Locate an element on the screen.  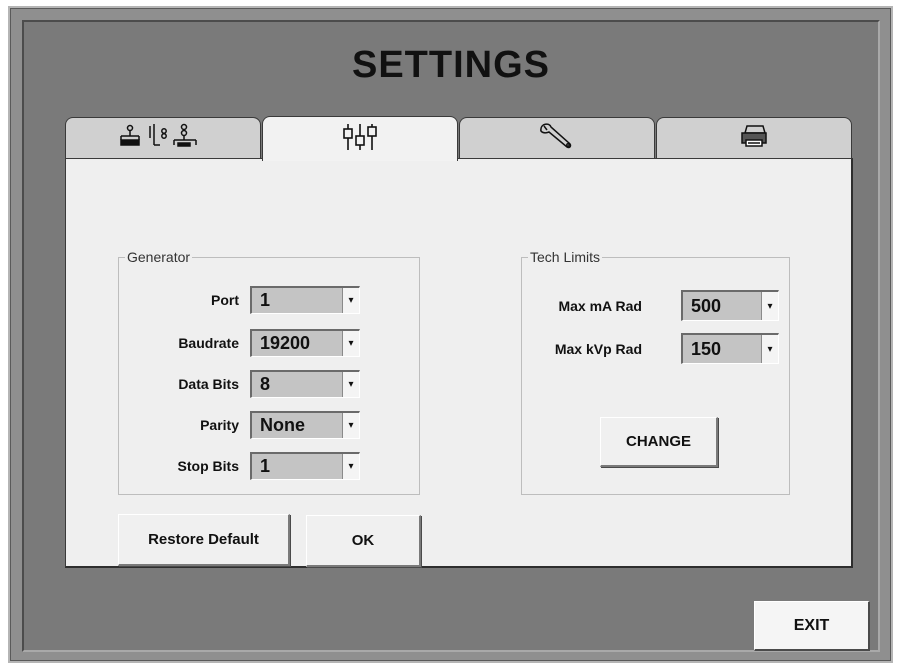
max-kvp-value: 150 is located at coordinates (706, 349).